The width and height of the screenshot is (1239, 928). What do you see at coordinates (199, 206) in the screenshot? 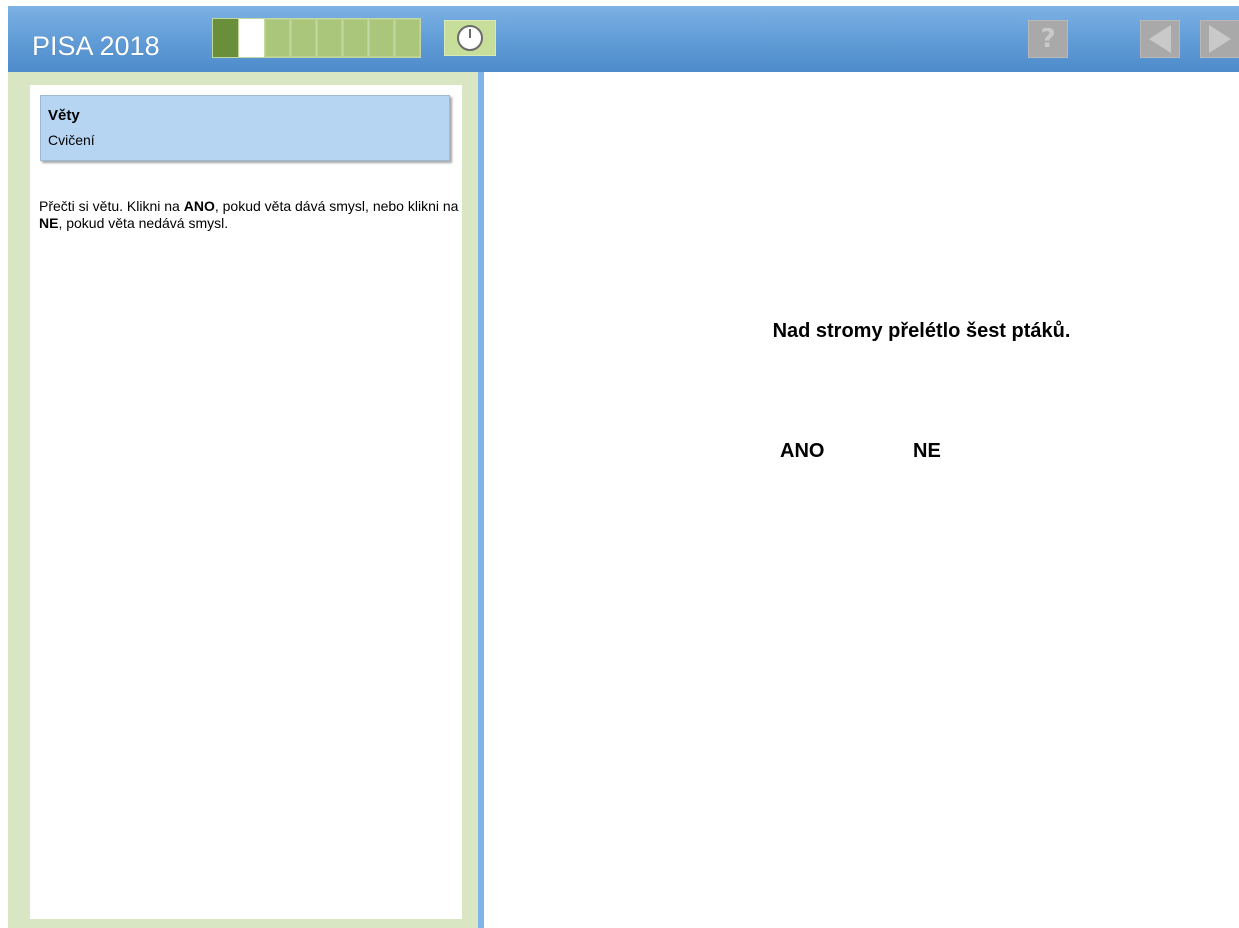
I see `instructions-bold-yes: ANO` at bounding box center [199, 206].